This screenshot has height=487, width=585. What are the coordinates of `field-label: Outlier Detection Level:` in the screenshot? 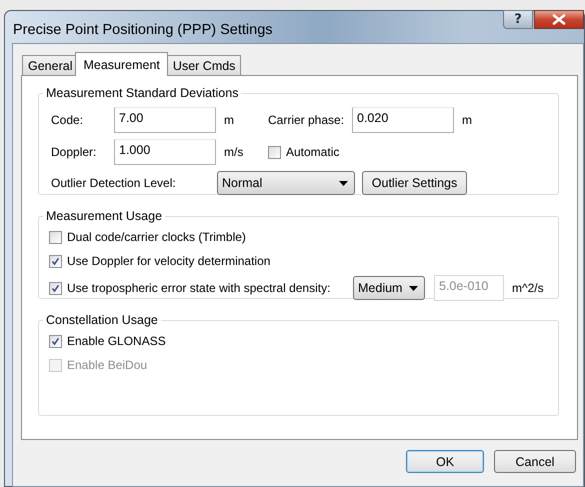 It's located at (114, 183).